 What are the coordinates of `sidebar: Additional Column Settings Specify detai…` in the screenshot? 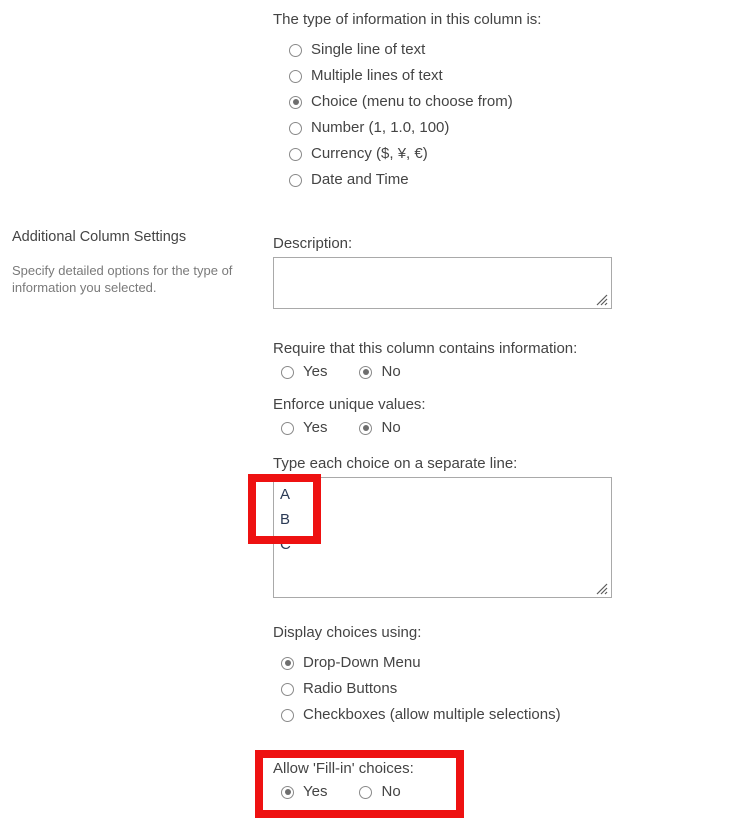 It's located at (136, 262).